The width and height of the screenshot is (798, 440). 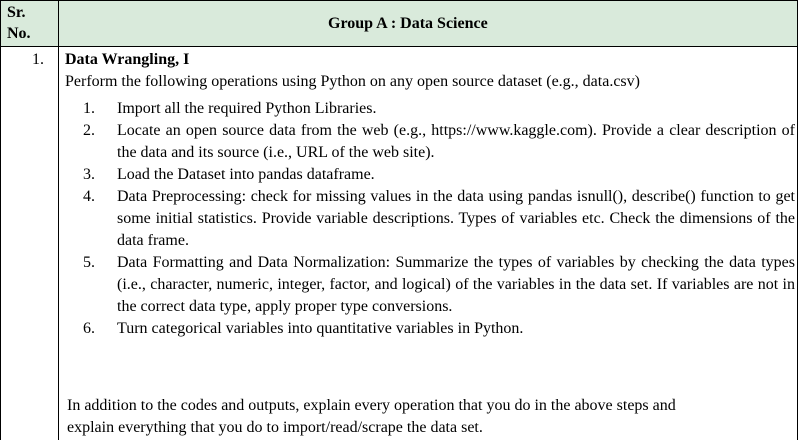 I want to click on step-number: 6., so click(x=89, y=328).